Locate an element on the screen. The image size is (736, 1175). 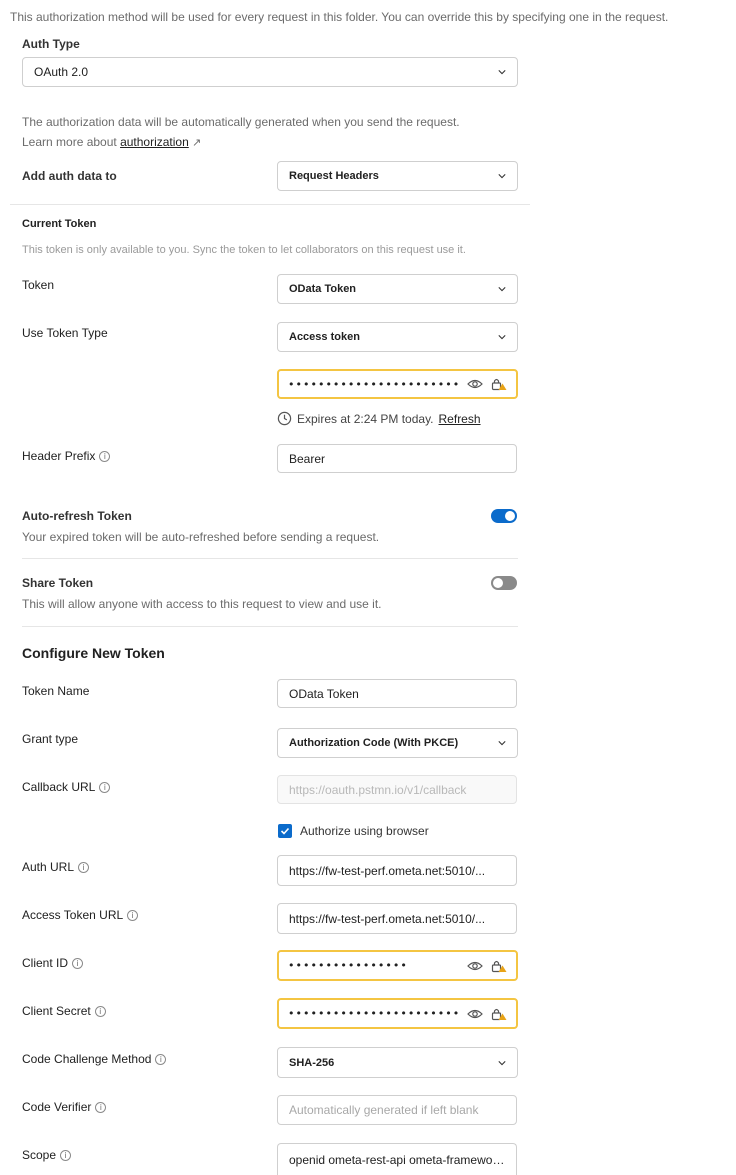
auto-refresh-toggle is located at coordinates (504, 516).